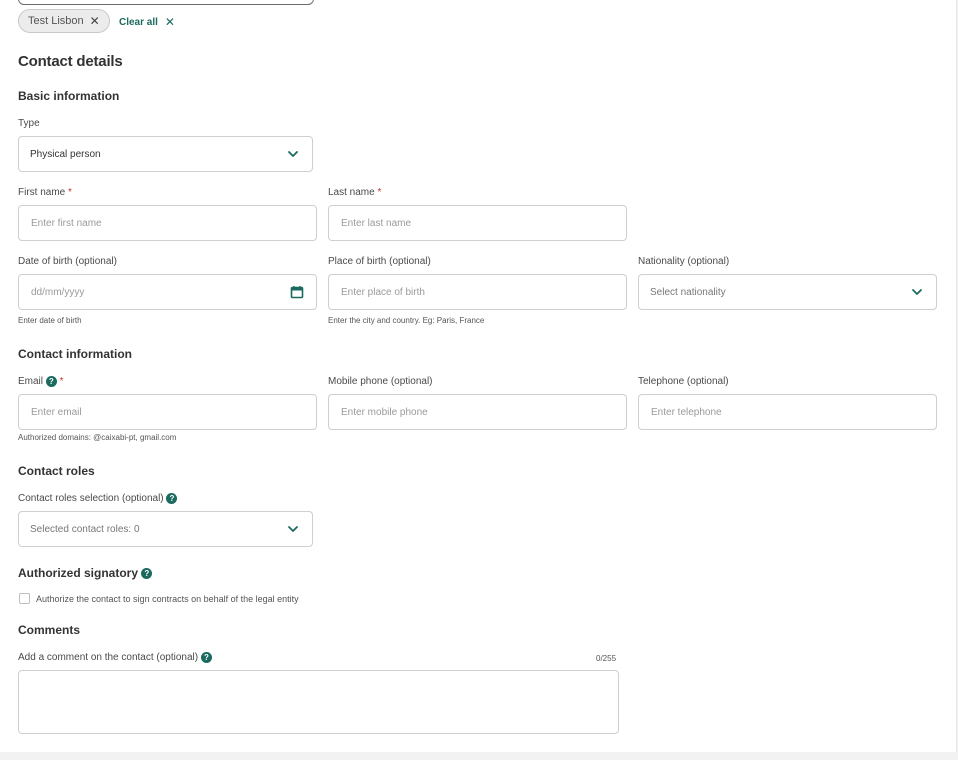  Describe the element at coordinates (49, 630) in the screenshot. I see `comments-heading: Comments` at that location.